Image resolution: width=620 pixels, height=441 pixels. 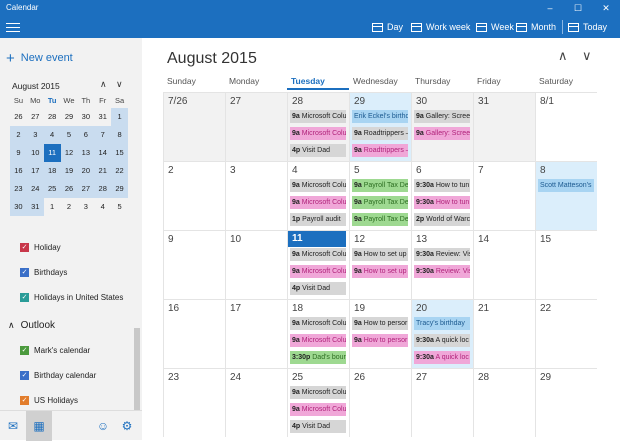 What do you see at coordinates (103, 153) in the screenshot?
I see `mini-day: 14` at bounding box center [103, 153].